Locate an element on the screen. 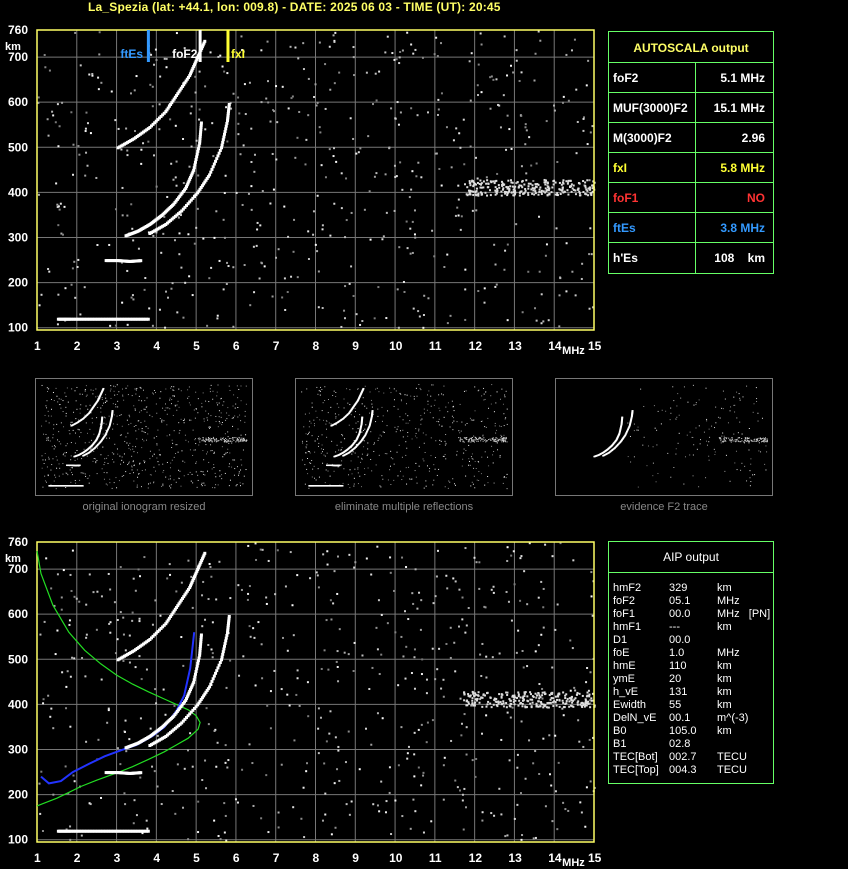 Image resolution: width=848 pixels, height=869 pixels. autoscala-value-cell: 15.1 MHz is located at coordinates (734, 108).